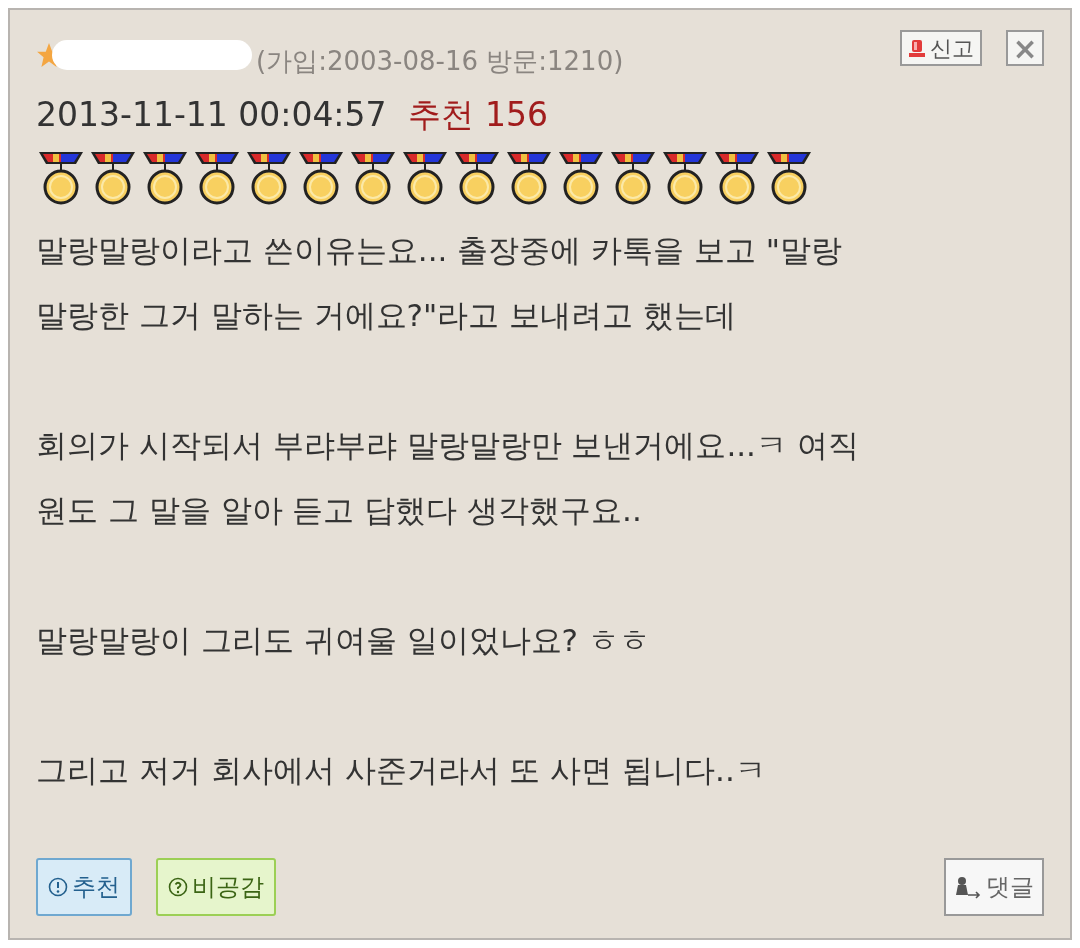  Describe the element at coordinates (216, 887) in the screenshot. I see `disagree-button: 비공감` at that location.